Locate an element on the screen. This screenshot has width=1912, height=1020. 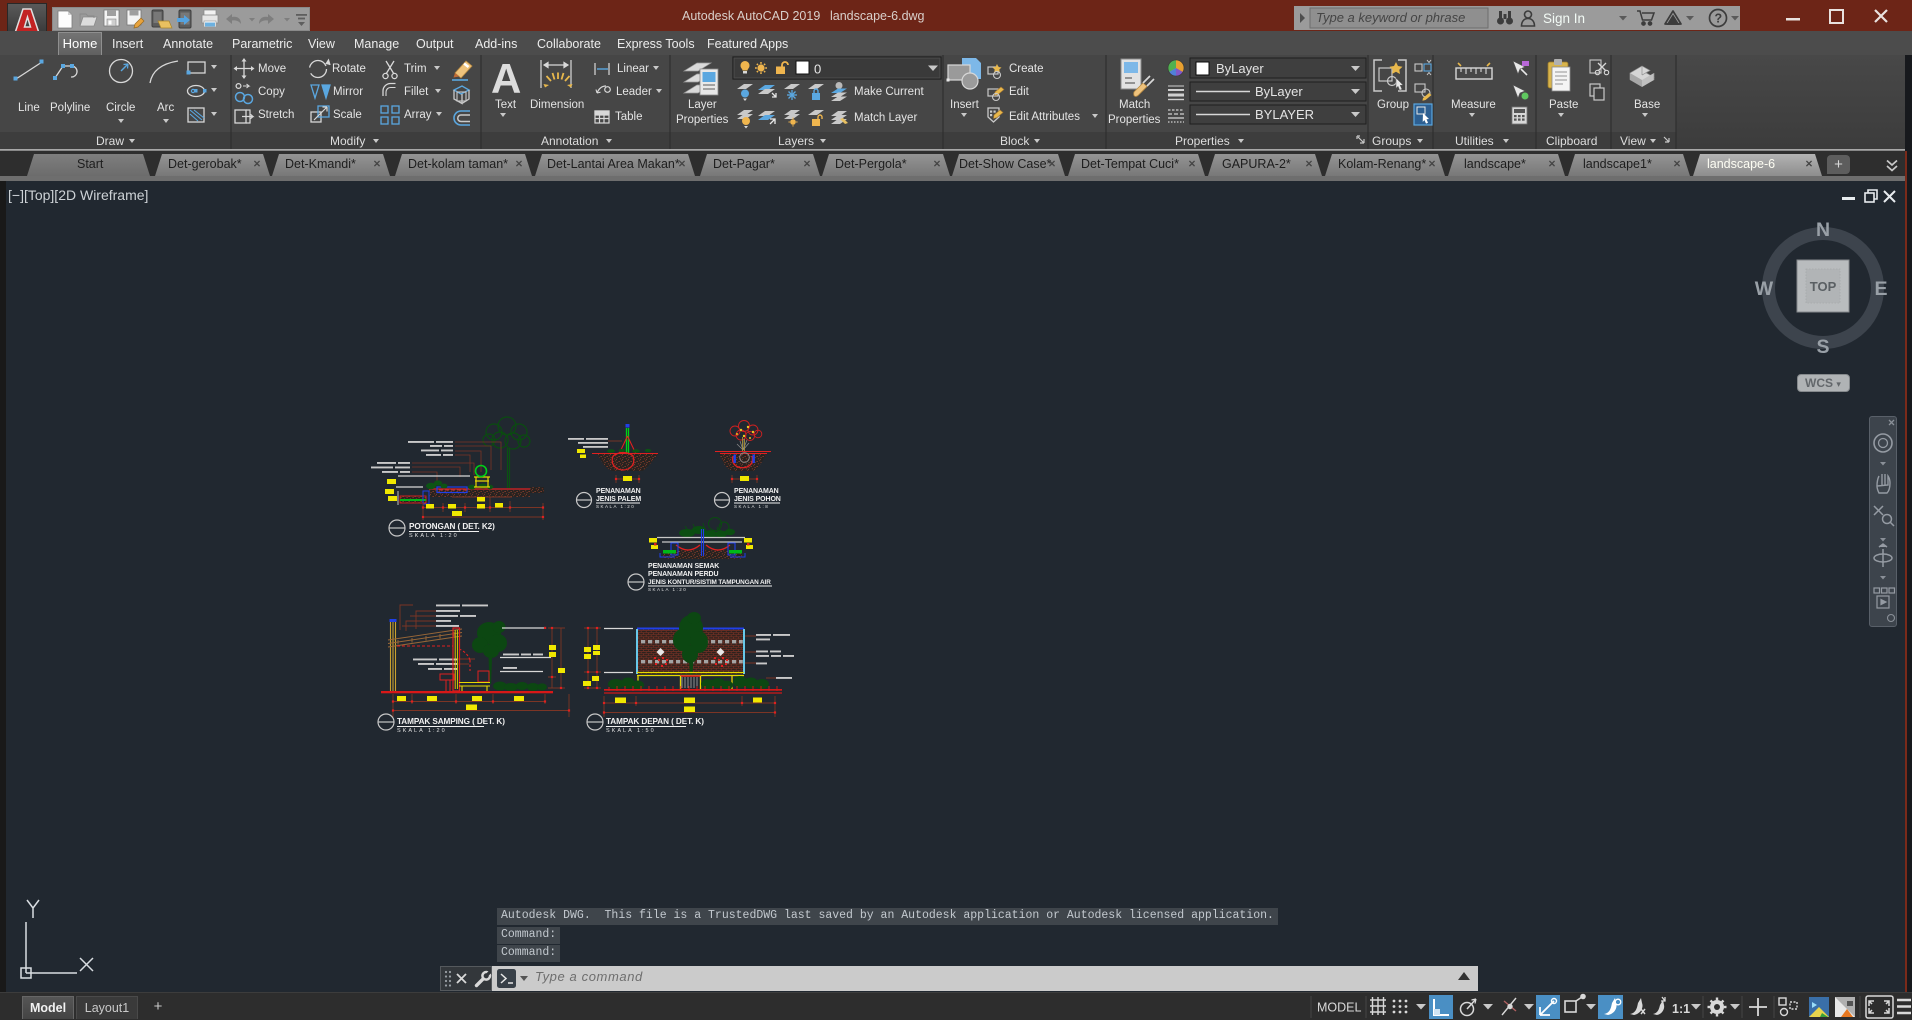
svg-text: Type a keyword or phrase is located at coordinates (1390, 17).